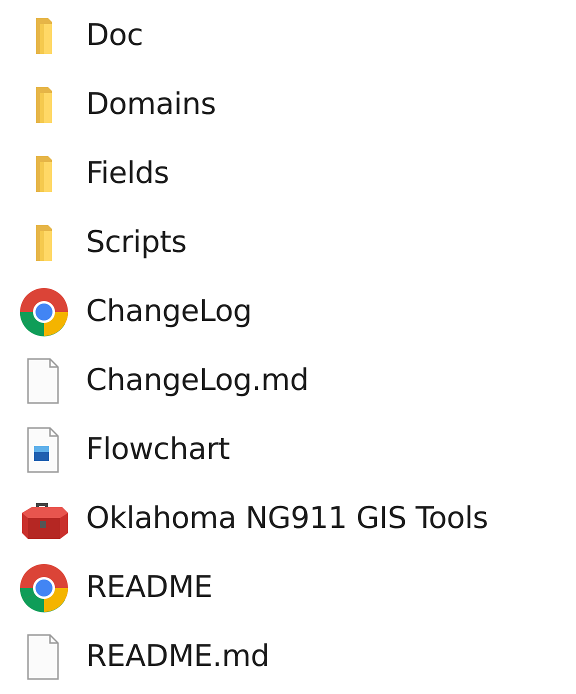  What do you see at coordinates (197, 380) in the screenshot?
I see `file-name: ChangeLog.md` at bounding box center [197, 380].